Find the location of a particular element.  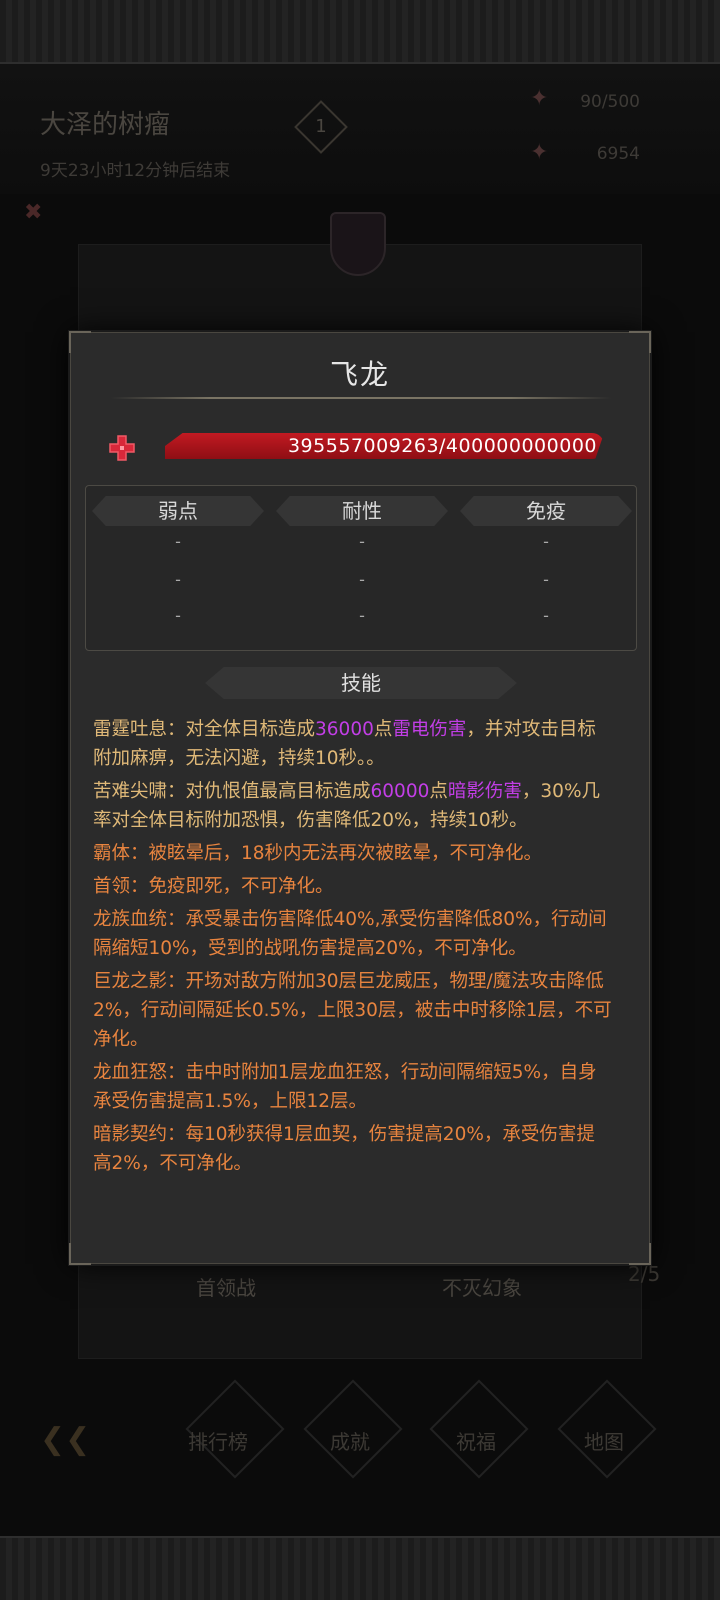

tab-boss-battle: 首领战 is located at coordinates (226, 1286).